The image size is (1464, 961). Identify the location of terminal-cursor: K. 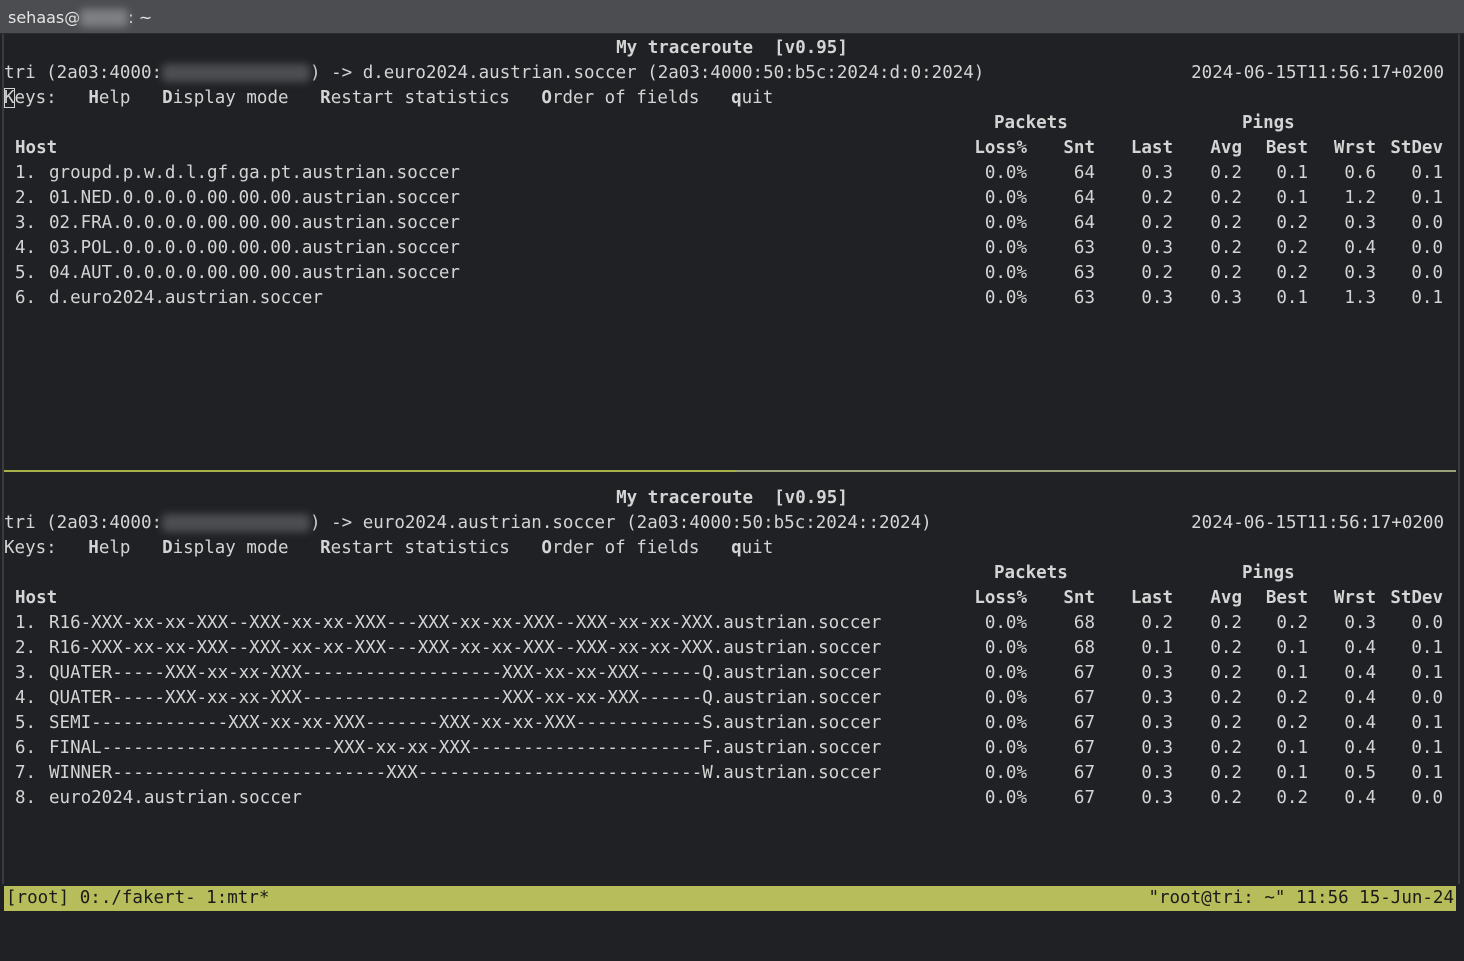
(9, 98).